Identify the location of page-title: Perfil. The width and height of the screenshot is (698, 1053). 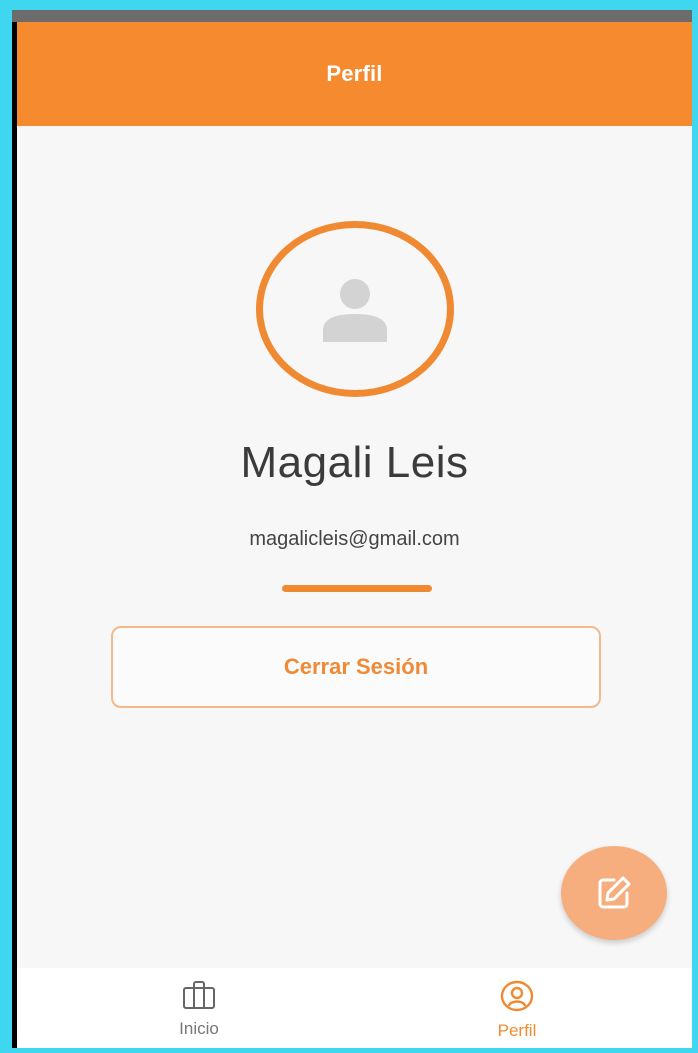
(354, 73).